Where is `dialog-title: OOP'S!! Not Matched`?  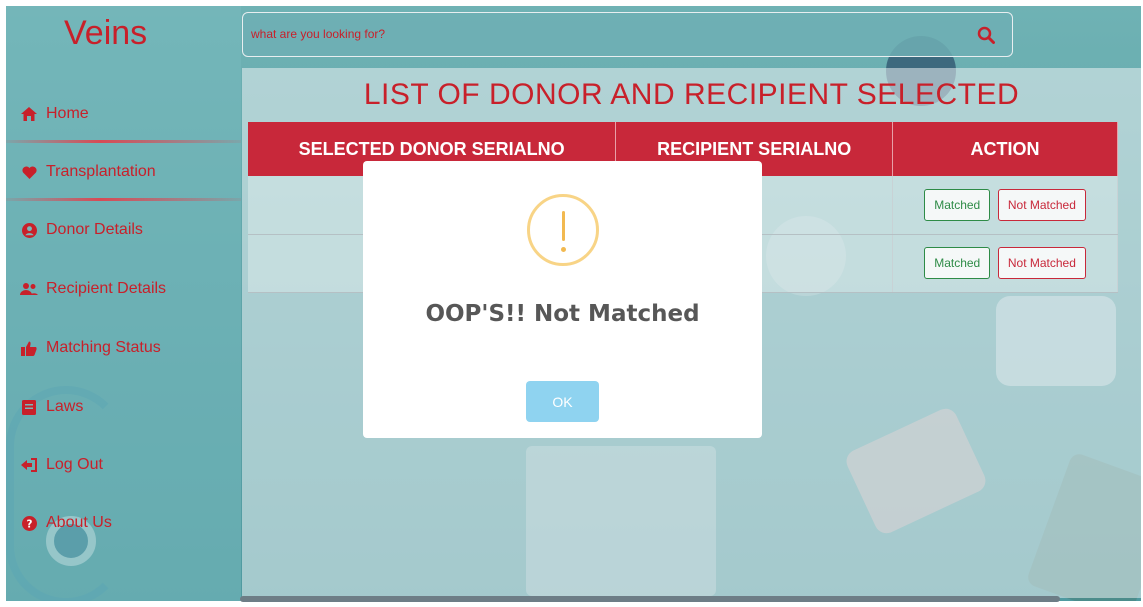
dialog-title: OOP'S!! Not Matched is located at coordinates (562, 314).